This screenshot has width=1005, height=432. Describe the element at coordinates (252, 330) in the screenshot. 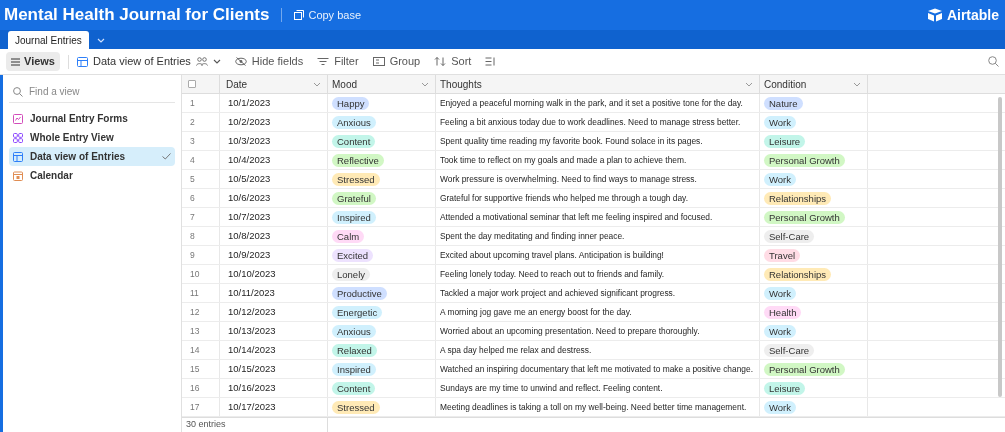

I see `table-cell-text: 10/13/2023` at that location.